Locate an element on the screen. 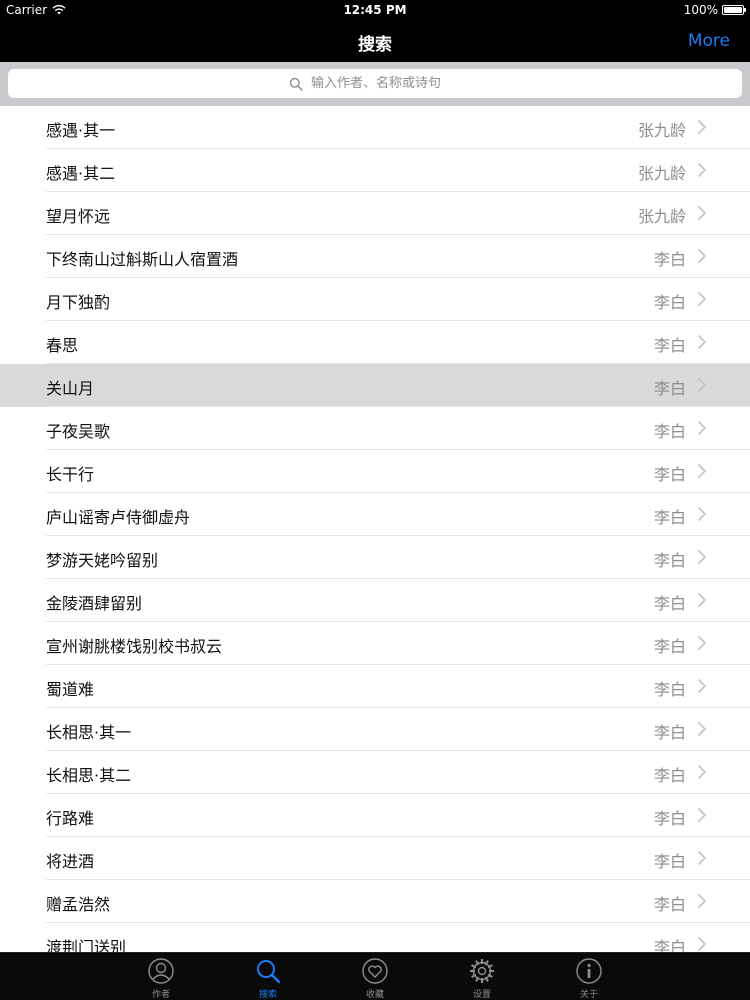  poem-title: 赠孟浩然 is located at coordinates (78, 904).